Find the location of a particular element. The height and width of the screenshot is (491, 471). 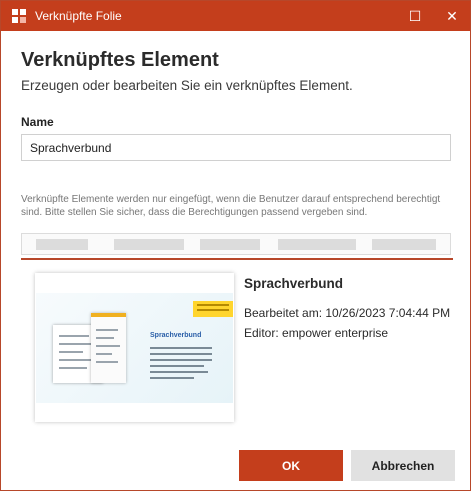

name-input is located at coordinates (236, 147).